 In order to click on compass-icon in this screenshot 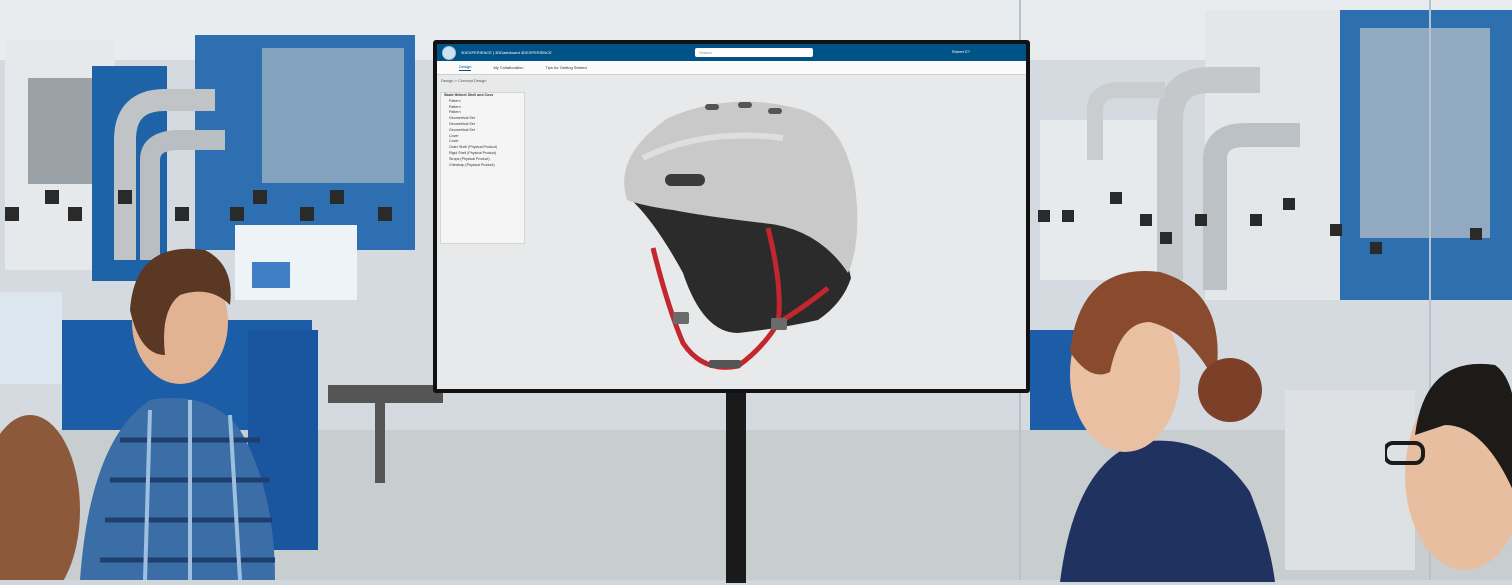, I will do `click(449, 52)`.